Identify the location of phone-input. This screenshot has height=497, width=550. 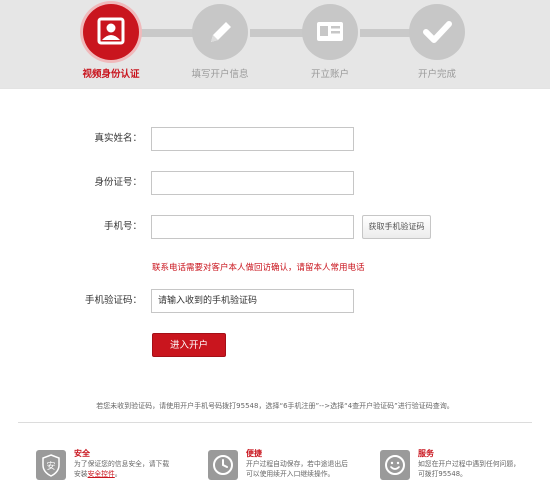
(252, 227).